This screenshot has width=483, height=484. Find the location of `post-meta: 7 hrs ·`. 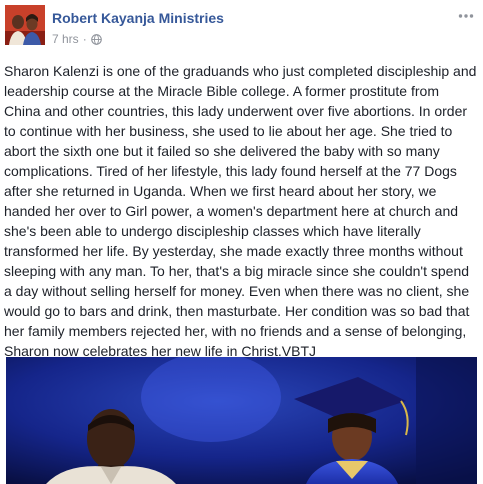

post-meta: 7 hrs · is located at coordinates (77, 39).